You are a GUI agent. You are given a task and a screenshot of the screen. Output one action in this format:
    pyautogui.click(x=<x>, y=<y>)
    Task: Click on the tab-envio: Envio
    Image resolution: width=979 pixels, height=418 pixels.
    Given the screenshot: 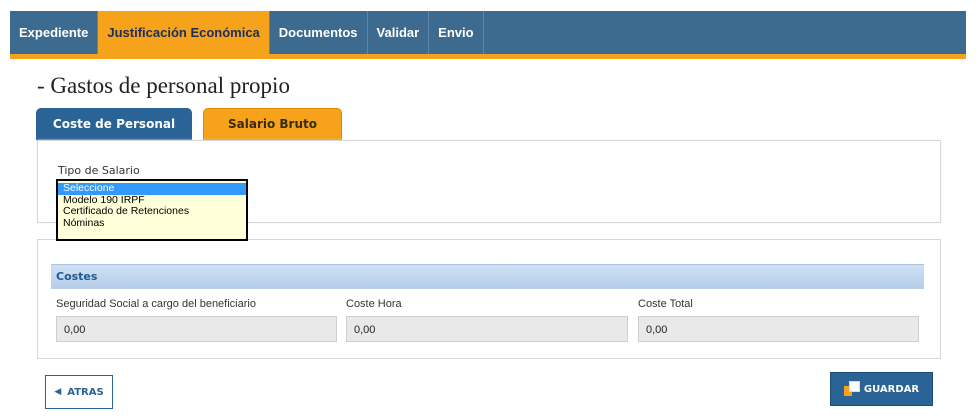 What is the action you would take?
    pyautogui.click(x=456, y=32)
    